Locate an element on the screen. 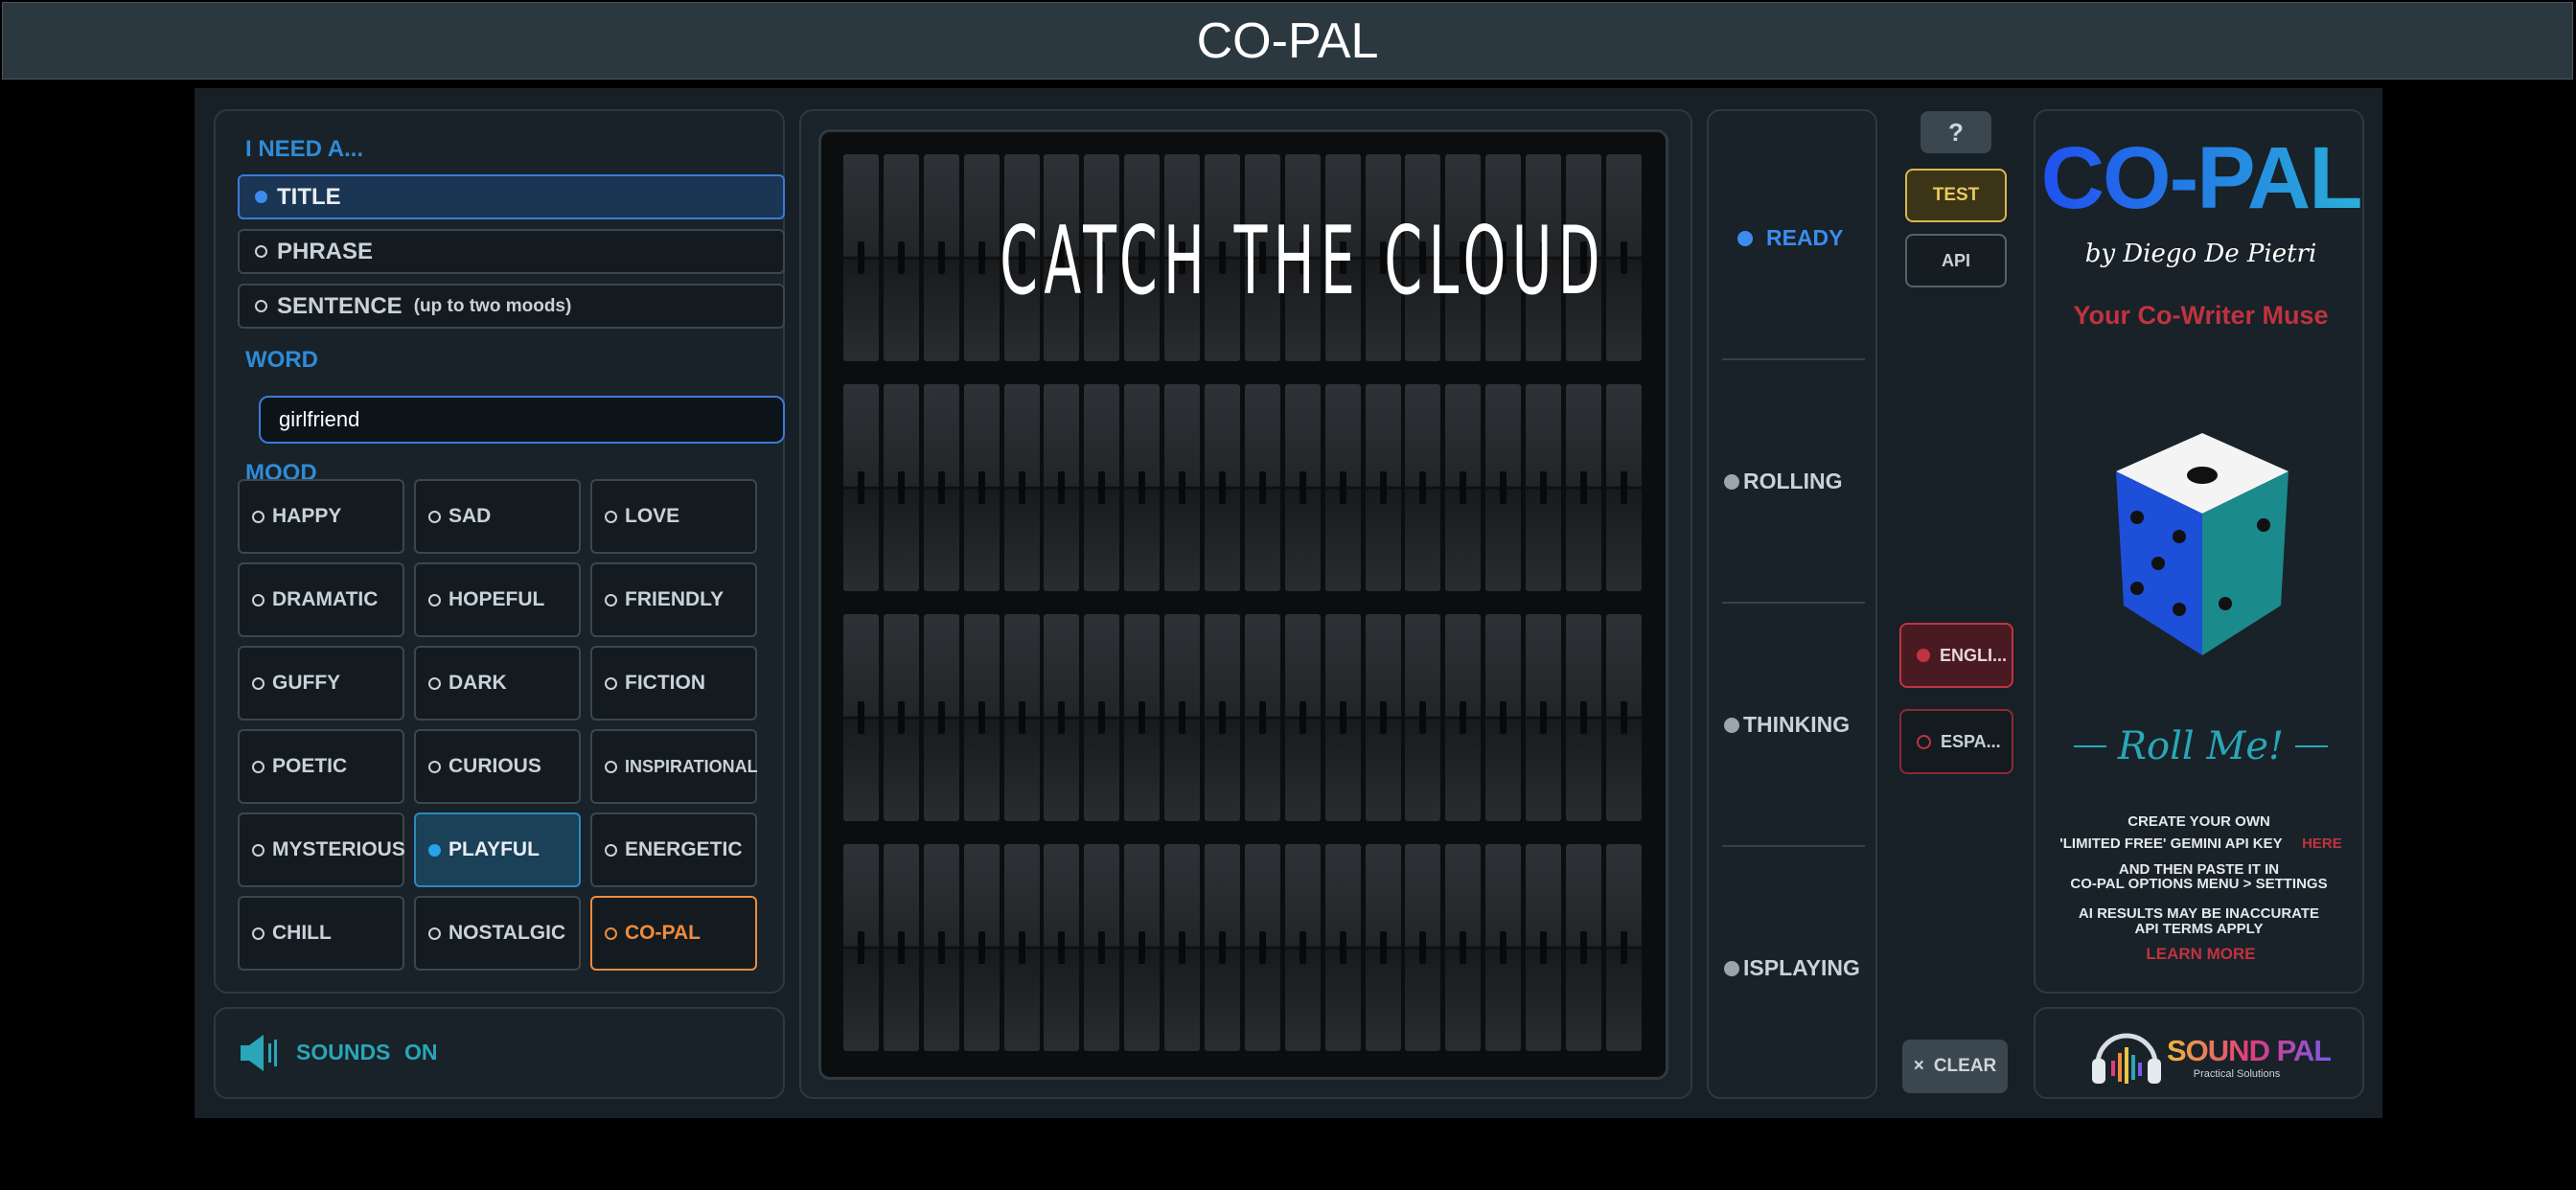 The image size is (2576, 1190). status-panel: READY ROLLING THINKING ISPLAYING is located at coordinates (1792, 604).